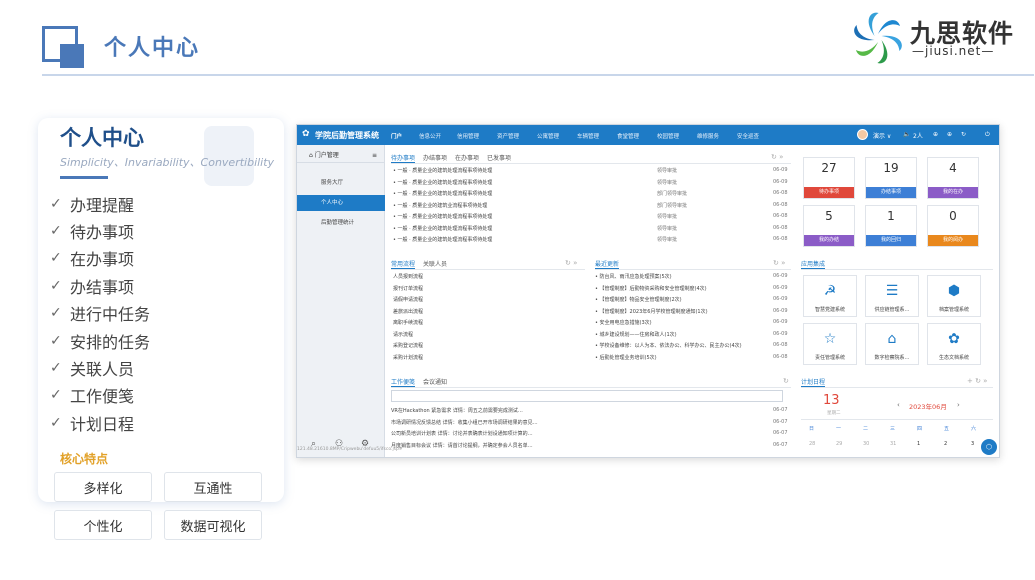 Image resolution: width=1035 pixels, height=580 pixels. I want to click on calendar-date: 1, so click(918, 444).